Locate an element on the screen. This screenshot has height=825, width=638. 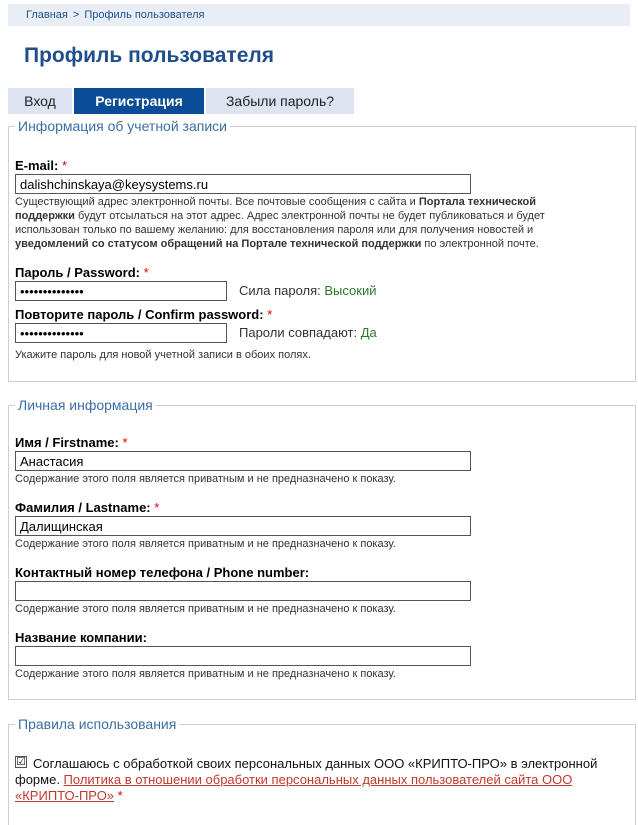
breadcrumb-current: Профиль пользователя is located at coordinates (144, 15).